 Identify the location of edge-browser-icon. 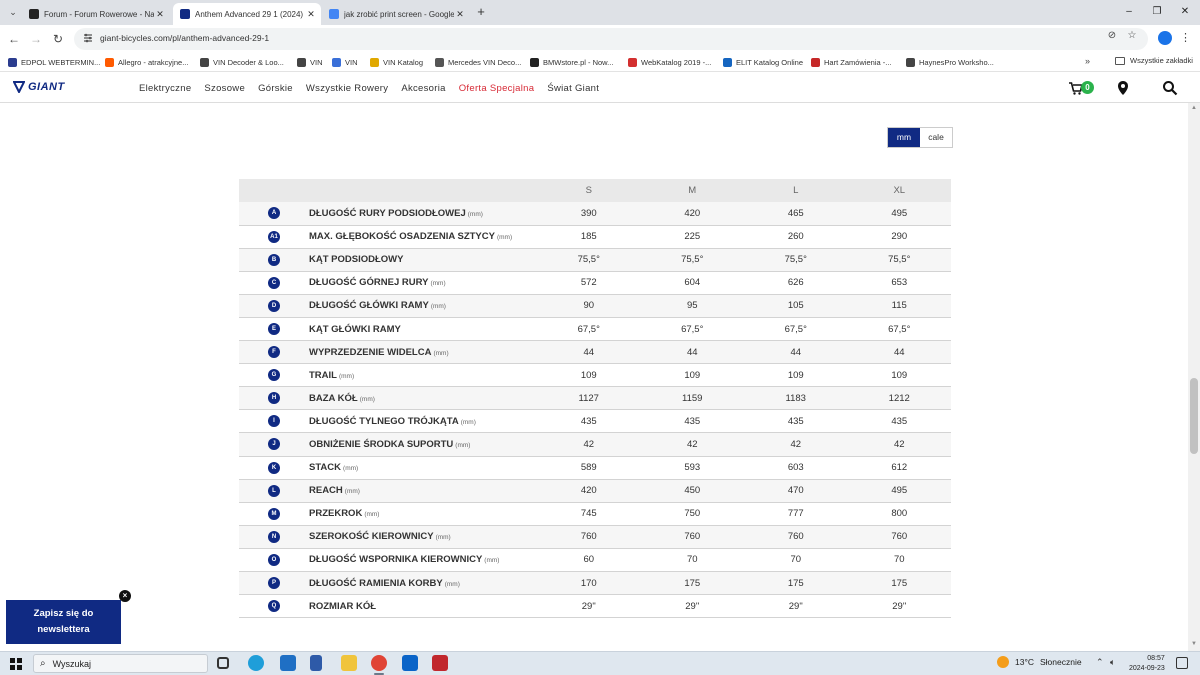
(256, 663).